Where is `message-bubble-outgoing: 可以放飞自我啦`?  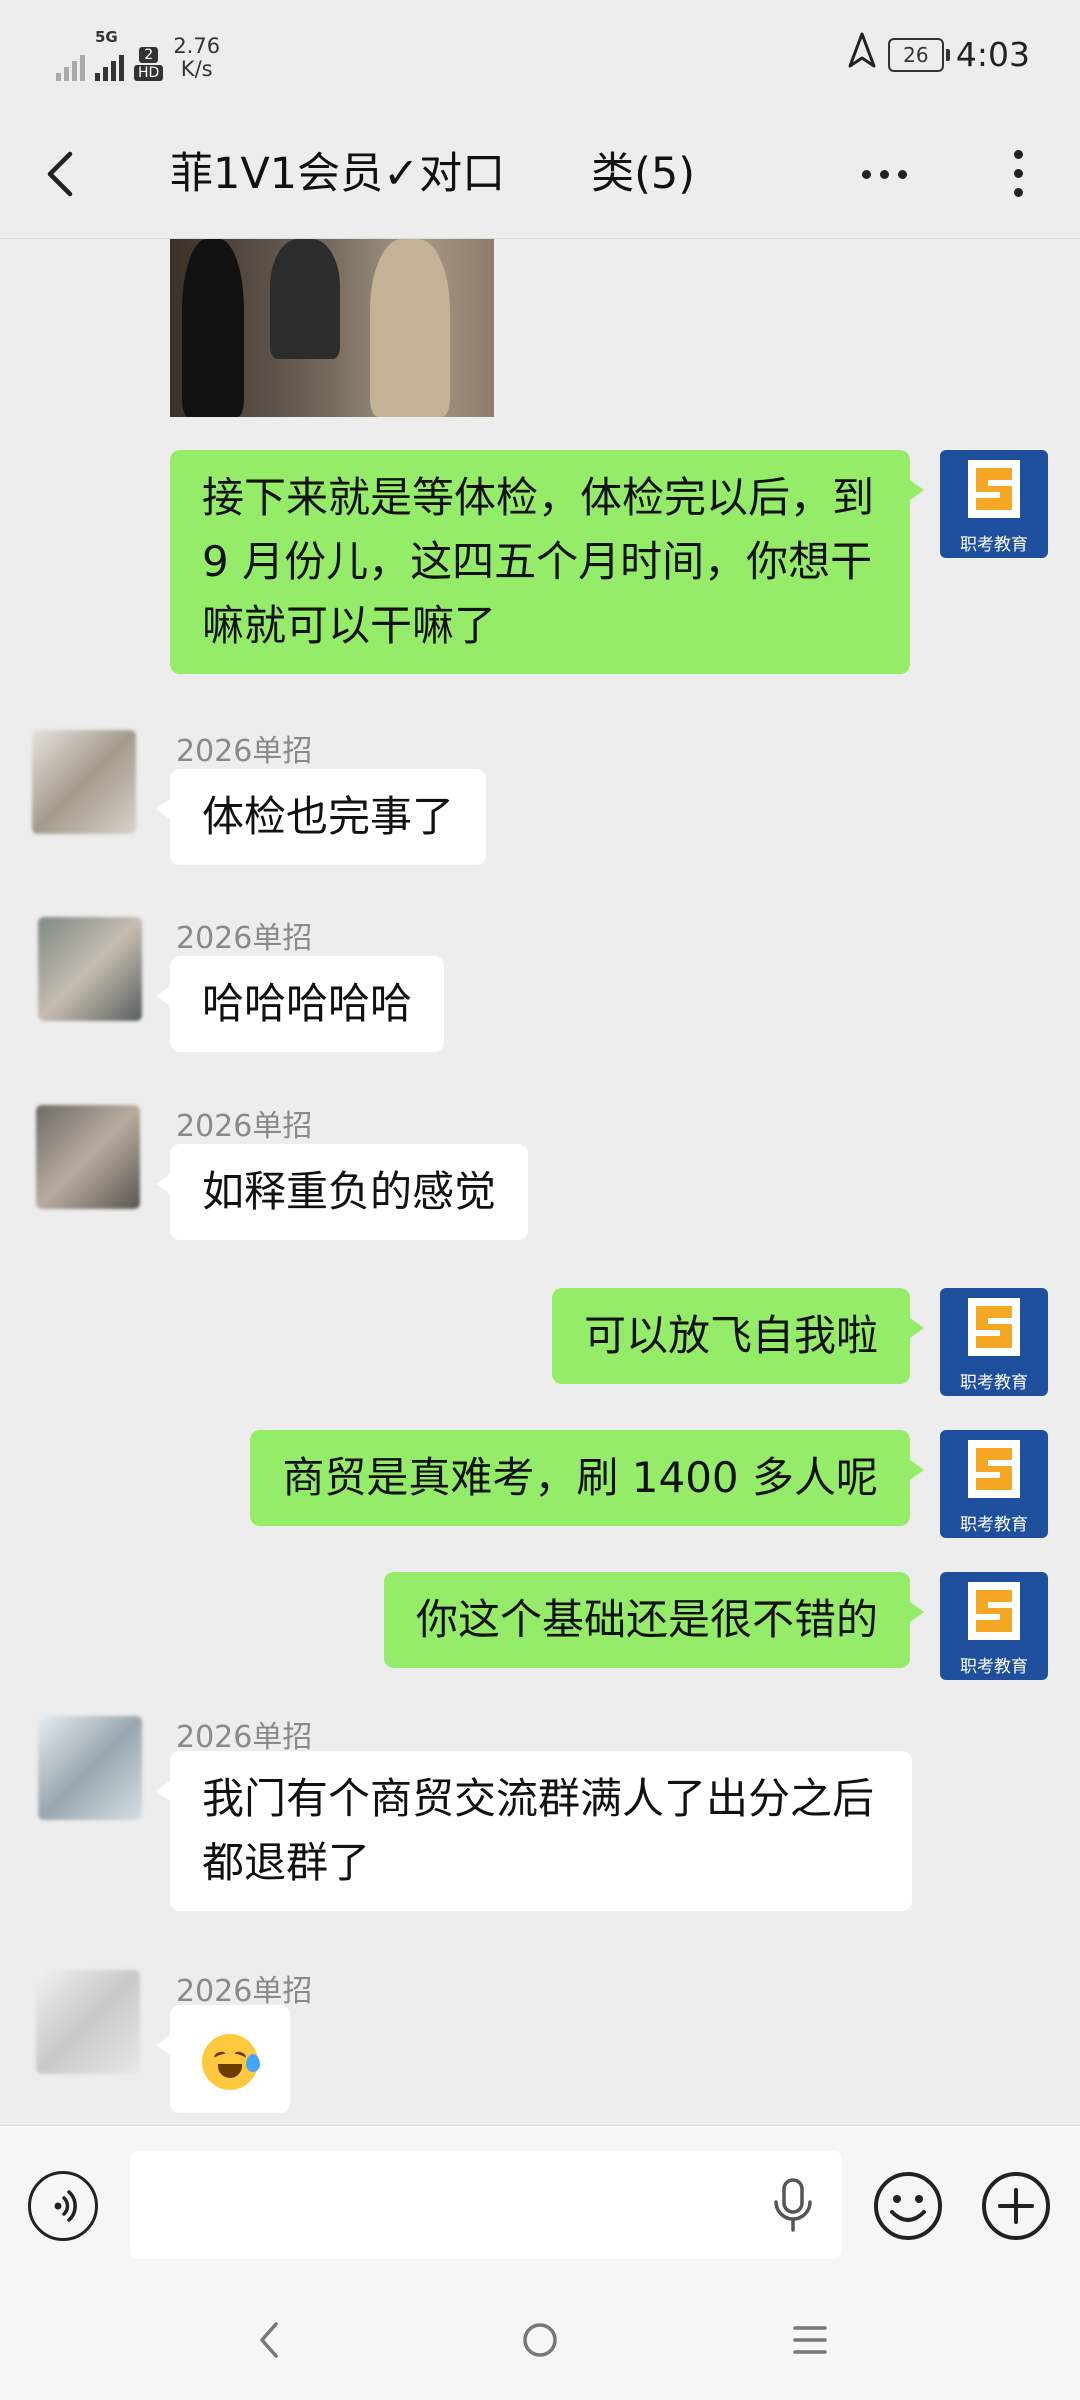 message-bubble-outgoing: 可以放飞自我啦 is located at coordinates (738, 1336).